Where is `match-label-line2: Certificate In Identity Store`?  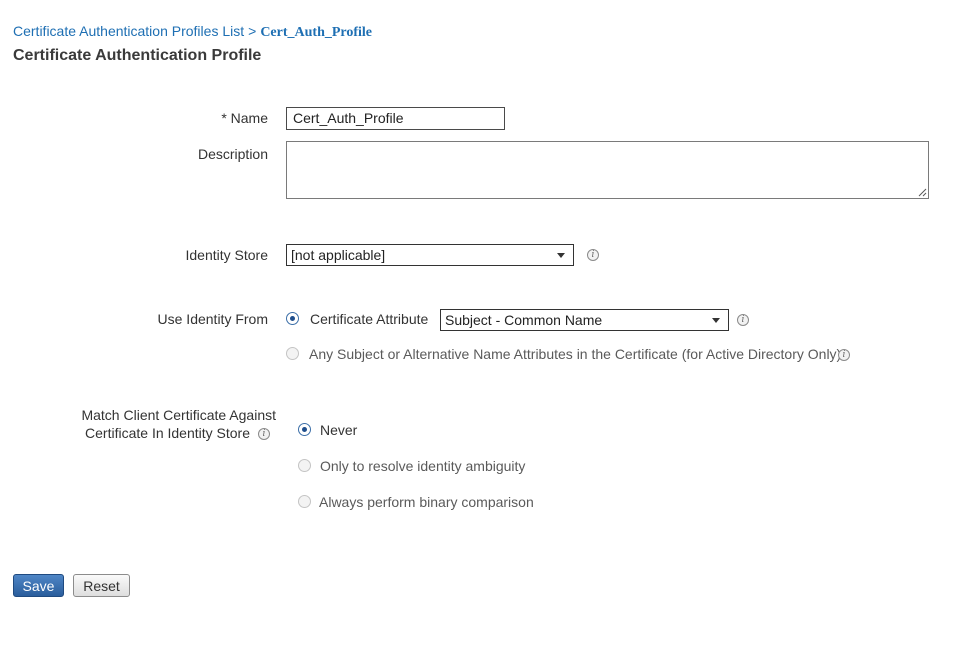 match-label-line2: Certificate In Identity Store is located at coordinates (167, 433).